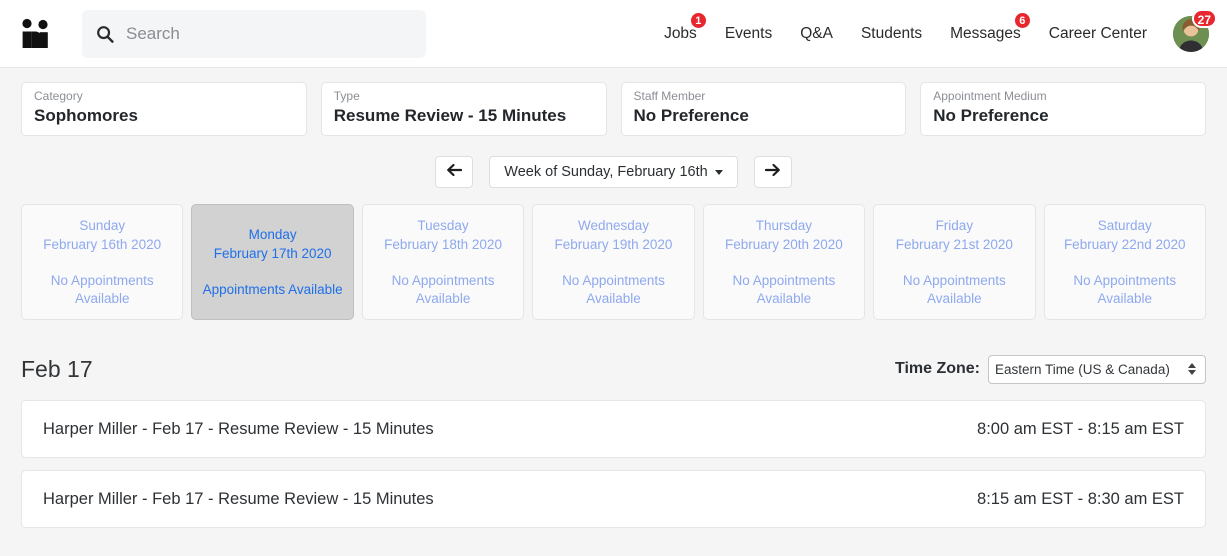 The image size is (1227, 556). Describe the element at coordinates (102, 244) in the screenshot. I see `day-date: February 16th 2020` at that location.